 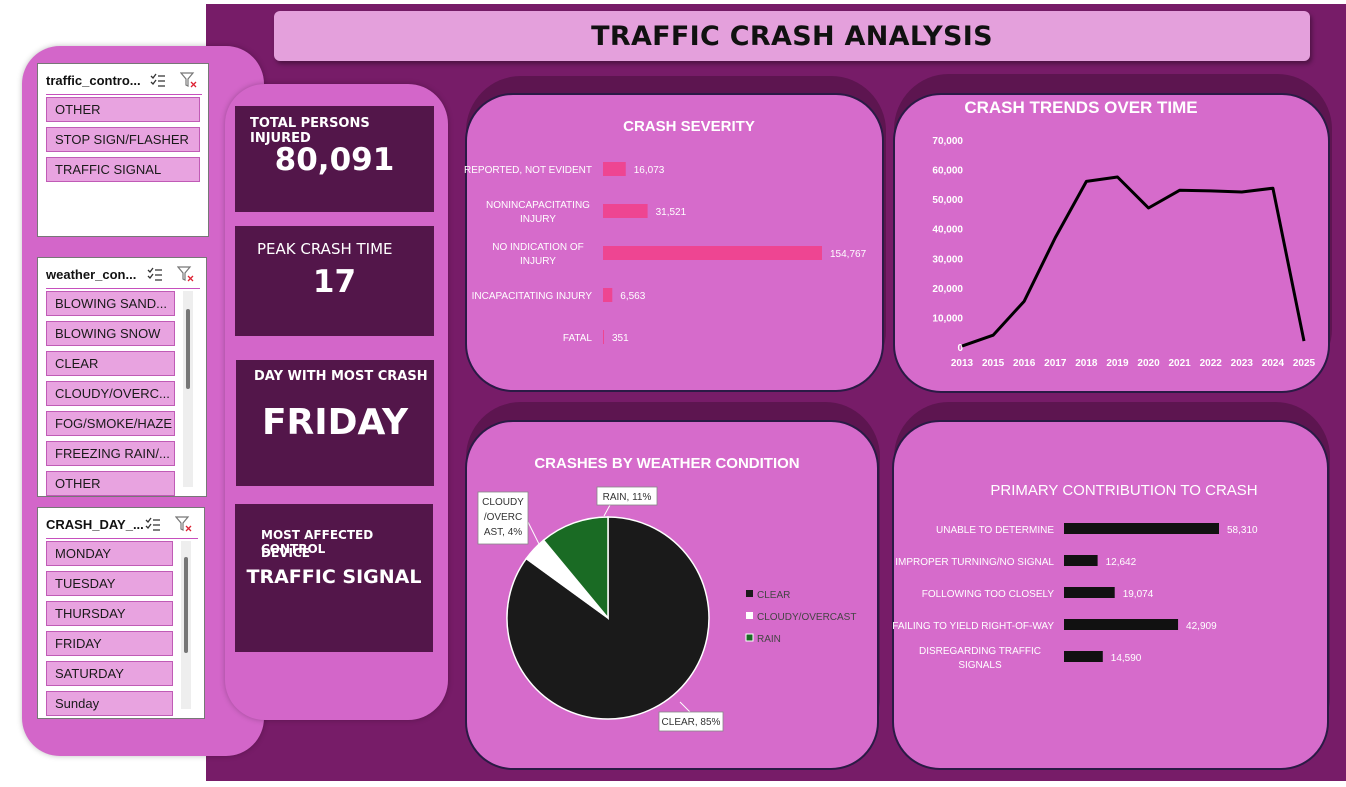 I want to click on category-label: REPORTED, NOT EVIDENT, so click(x=528, y=170).